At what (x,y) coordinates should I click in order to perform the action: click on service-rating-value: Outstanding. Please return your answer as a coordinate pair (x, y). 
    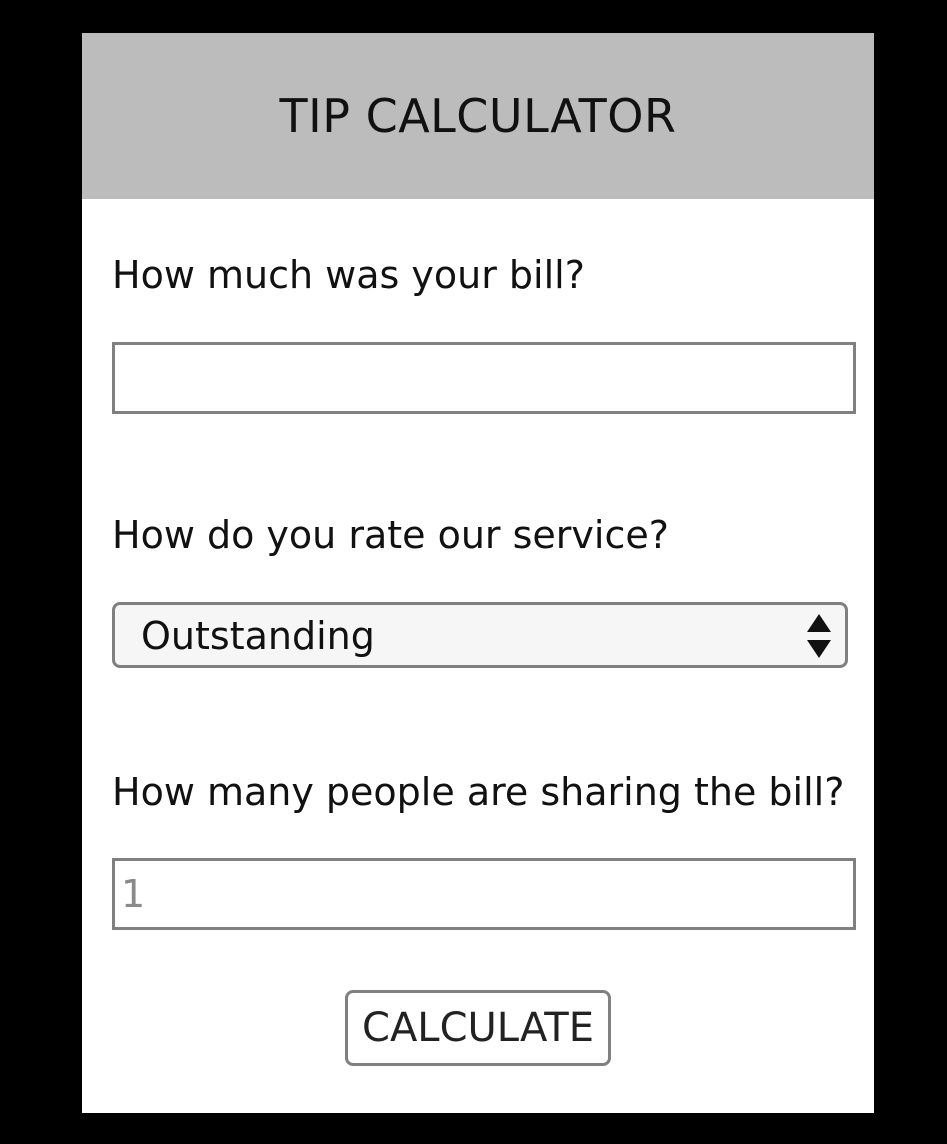
    Looking at the image, I should click on (258, 636).